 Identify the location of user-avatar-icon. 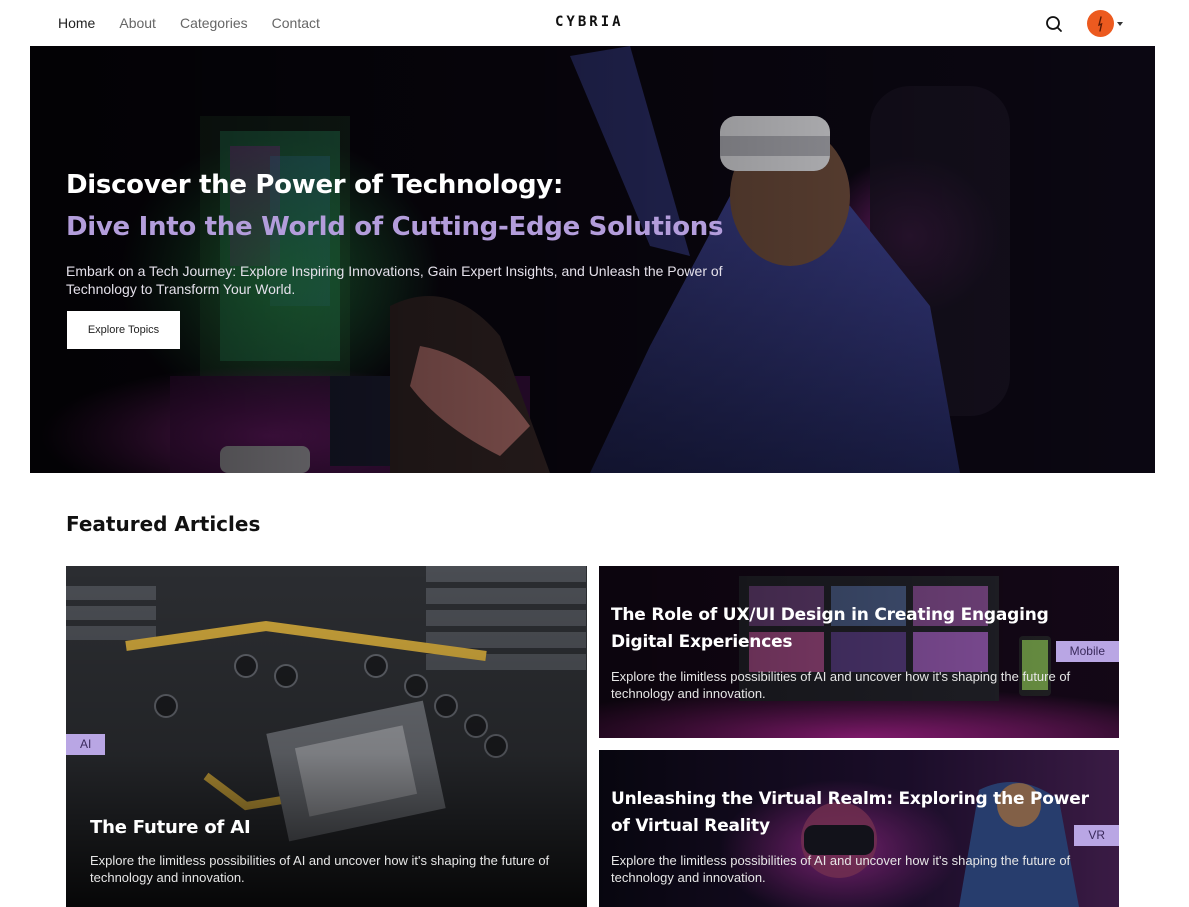
(1100, 23).